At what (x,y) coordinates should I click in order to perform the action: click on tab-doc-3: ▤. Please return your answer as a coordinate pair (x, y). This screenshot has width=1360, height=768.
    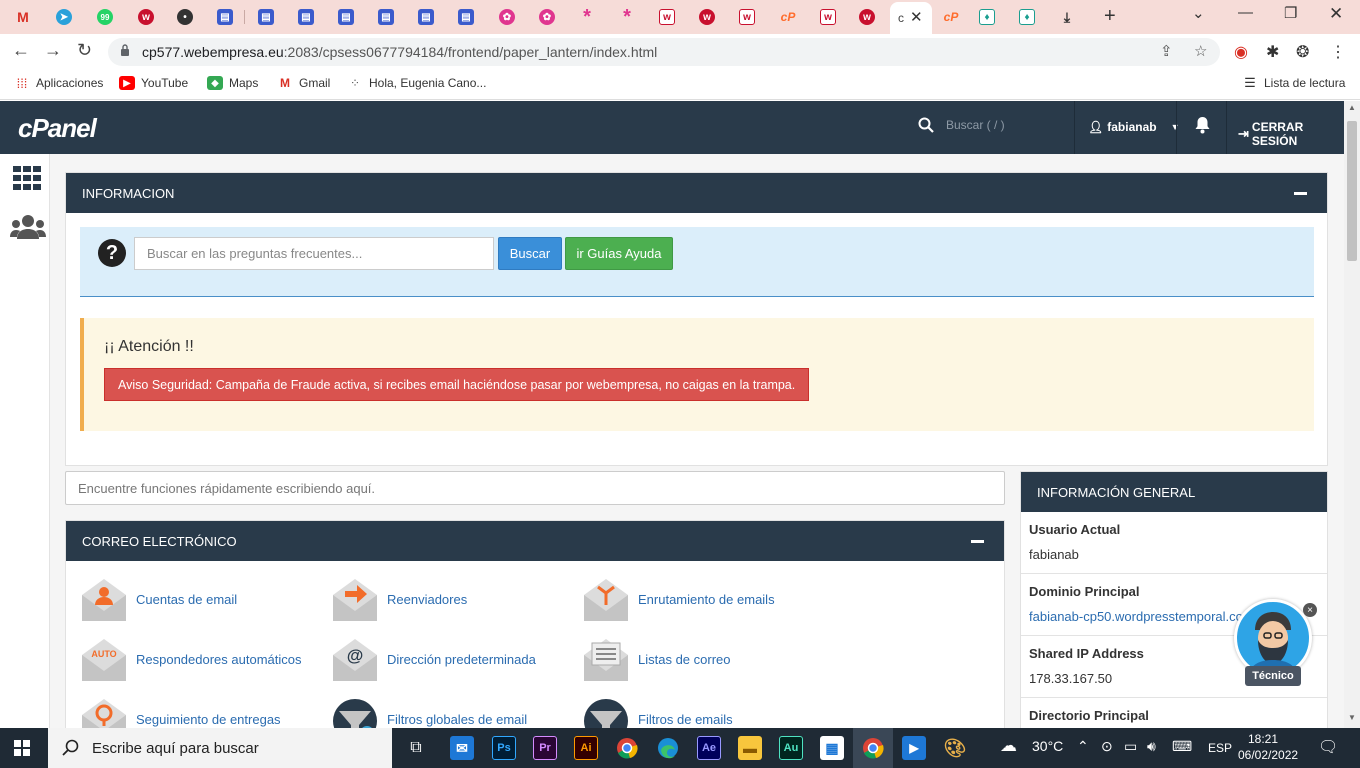
    Looking at the image, I should click on (306, 17).